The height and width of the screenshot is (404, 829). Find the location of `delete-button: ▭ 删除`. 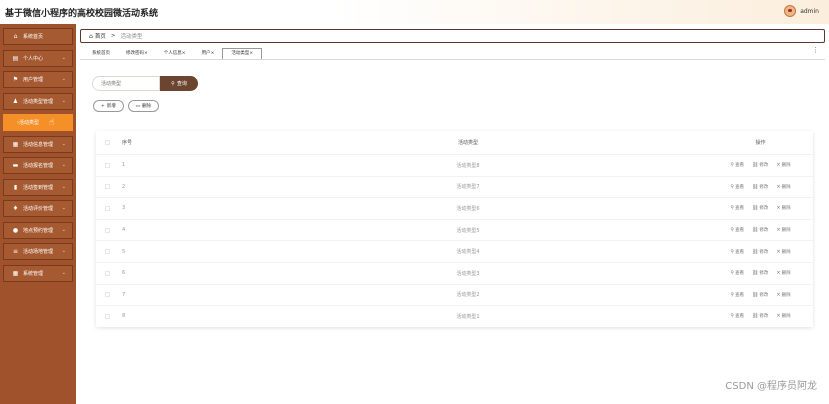

delete-button: ▭ 删除 is located at coordinates (143, 106).